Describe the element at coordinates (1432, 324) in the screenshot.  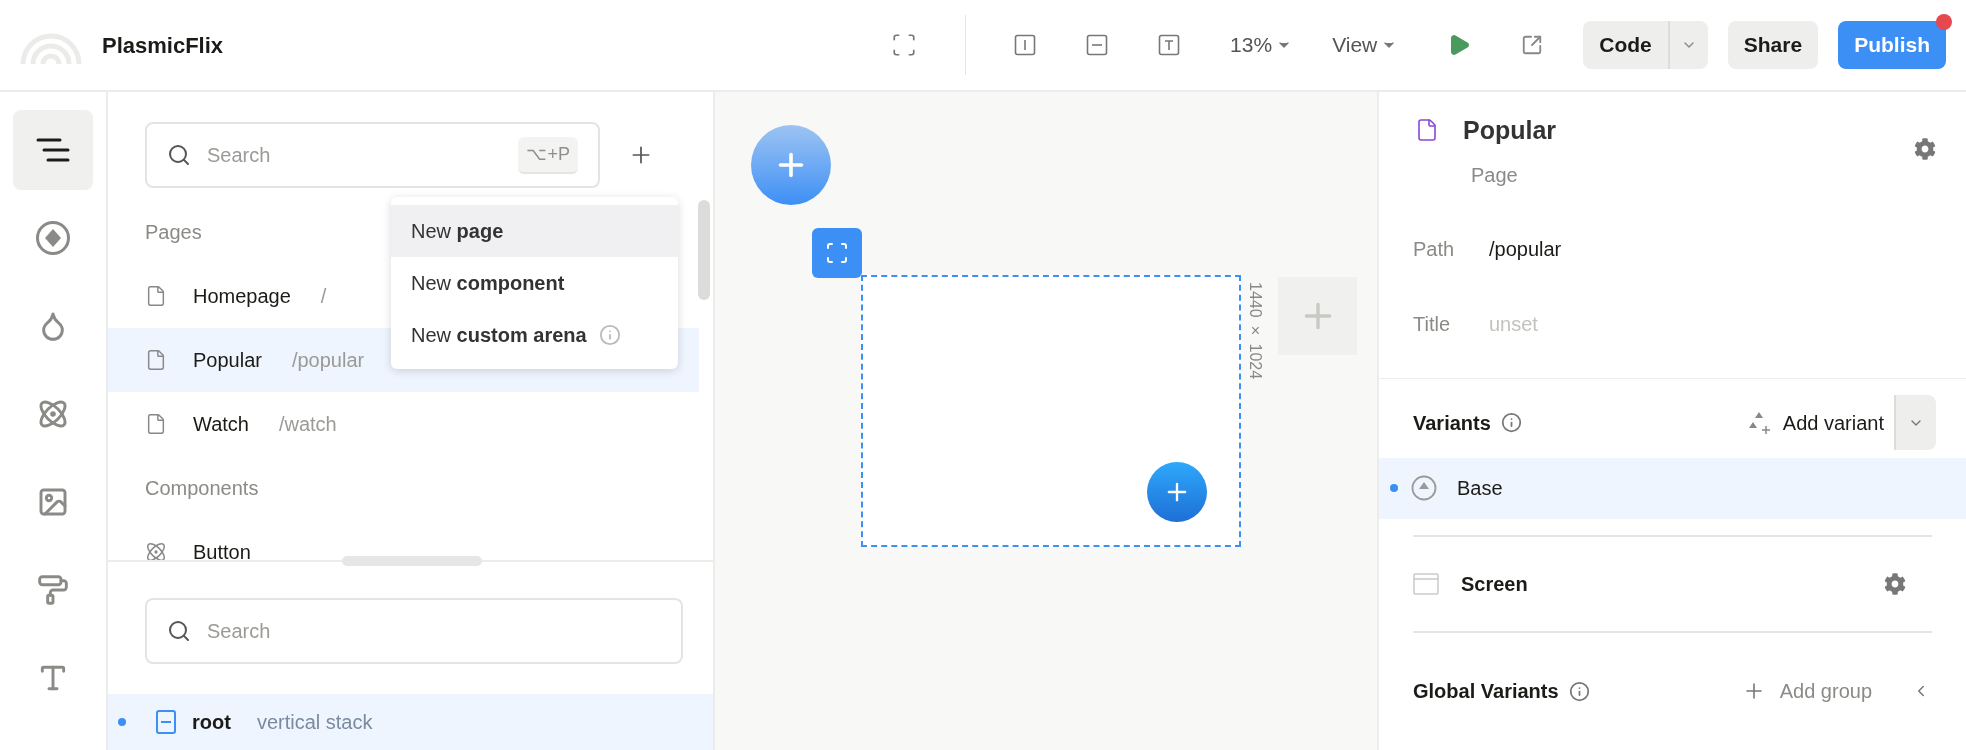
I see `field-label: Title` at that location.